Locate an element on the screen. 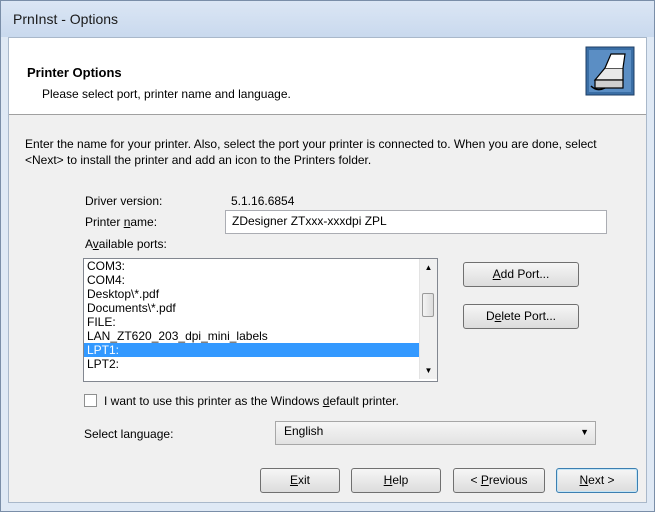 This screenshot has height=512, width=655. ports-scrollbar: ▲ ▼ is located at coordinates (428, 319).